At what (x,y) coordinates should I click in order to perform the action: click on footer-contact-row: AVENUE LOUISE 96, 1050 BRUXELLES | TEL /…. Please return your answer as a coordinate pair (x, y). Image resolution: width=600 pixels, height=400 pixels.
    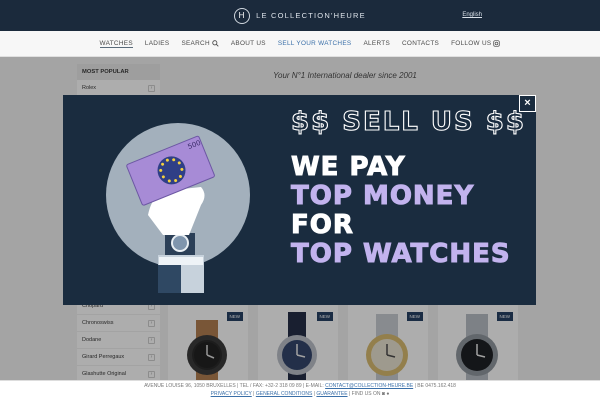
    Looking at the image, I should click on (300, 386).